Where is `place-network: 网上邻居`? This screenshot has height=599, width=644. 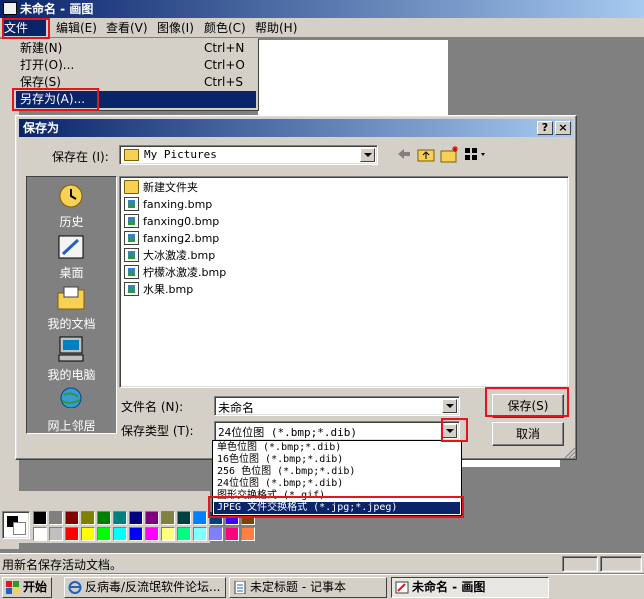
place-network: 网上邻居 is located at coordinates (71, 410).